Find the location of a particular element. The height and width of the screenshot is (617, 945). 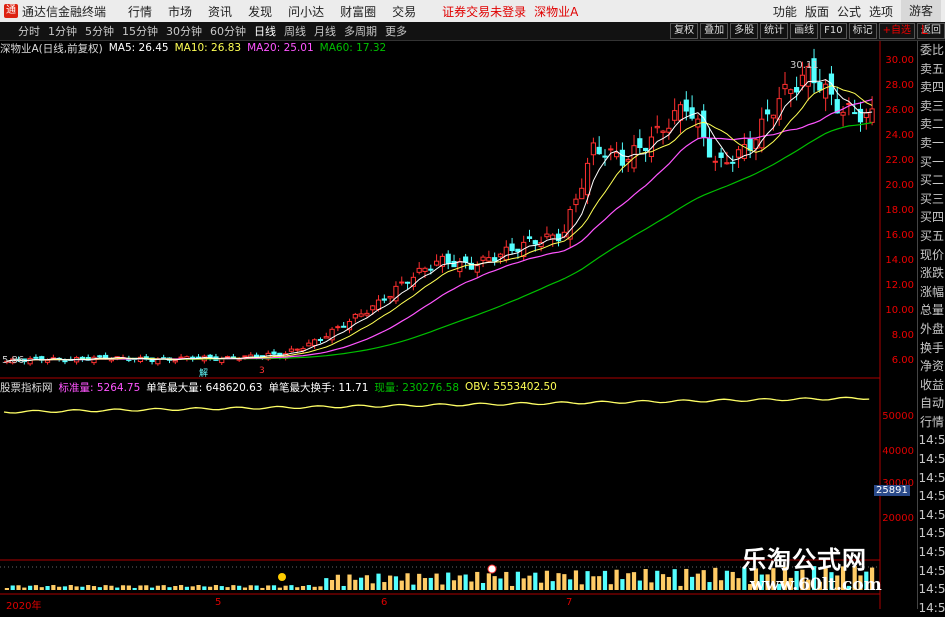

side-panel-item: 现价 is located at coordinates (931, 255).